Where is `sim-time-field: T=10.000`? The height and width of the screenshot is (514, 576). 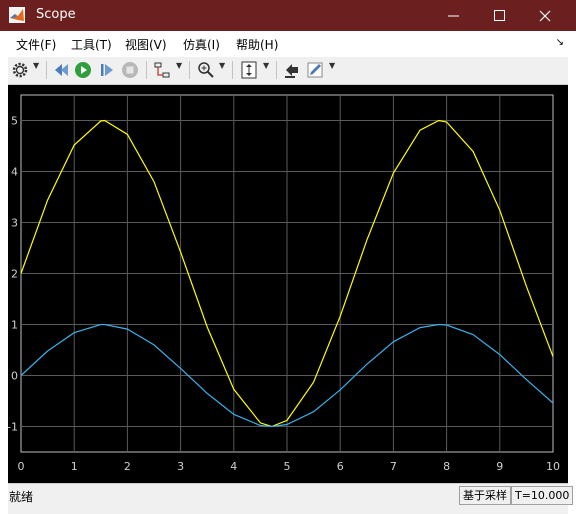 sim-time-field: T=10.000 is located at coordinates (542, 495).